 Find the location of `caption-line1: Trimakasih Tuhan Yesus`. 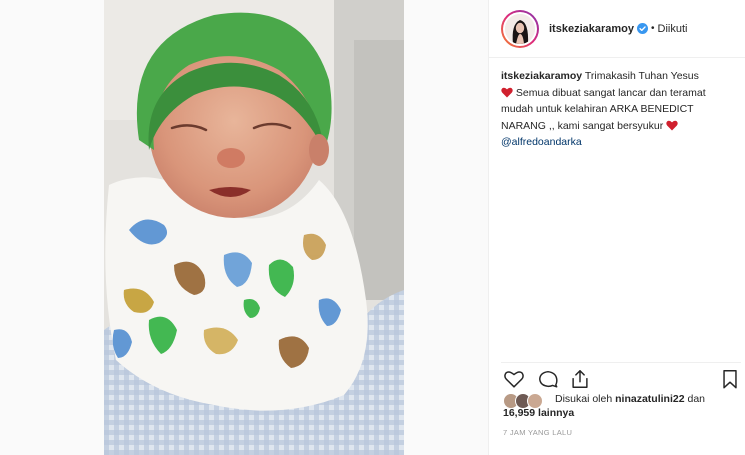

caption-line1: Trimakasih Tuhan Yesus is located at coordinates (641, 76).